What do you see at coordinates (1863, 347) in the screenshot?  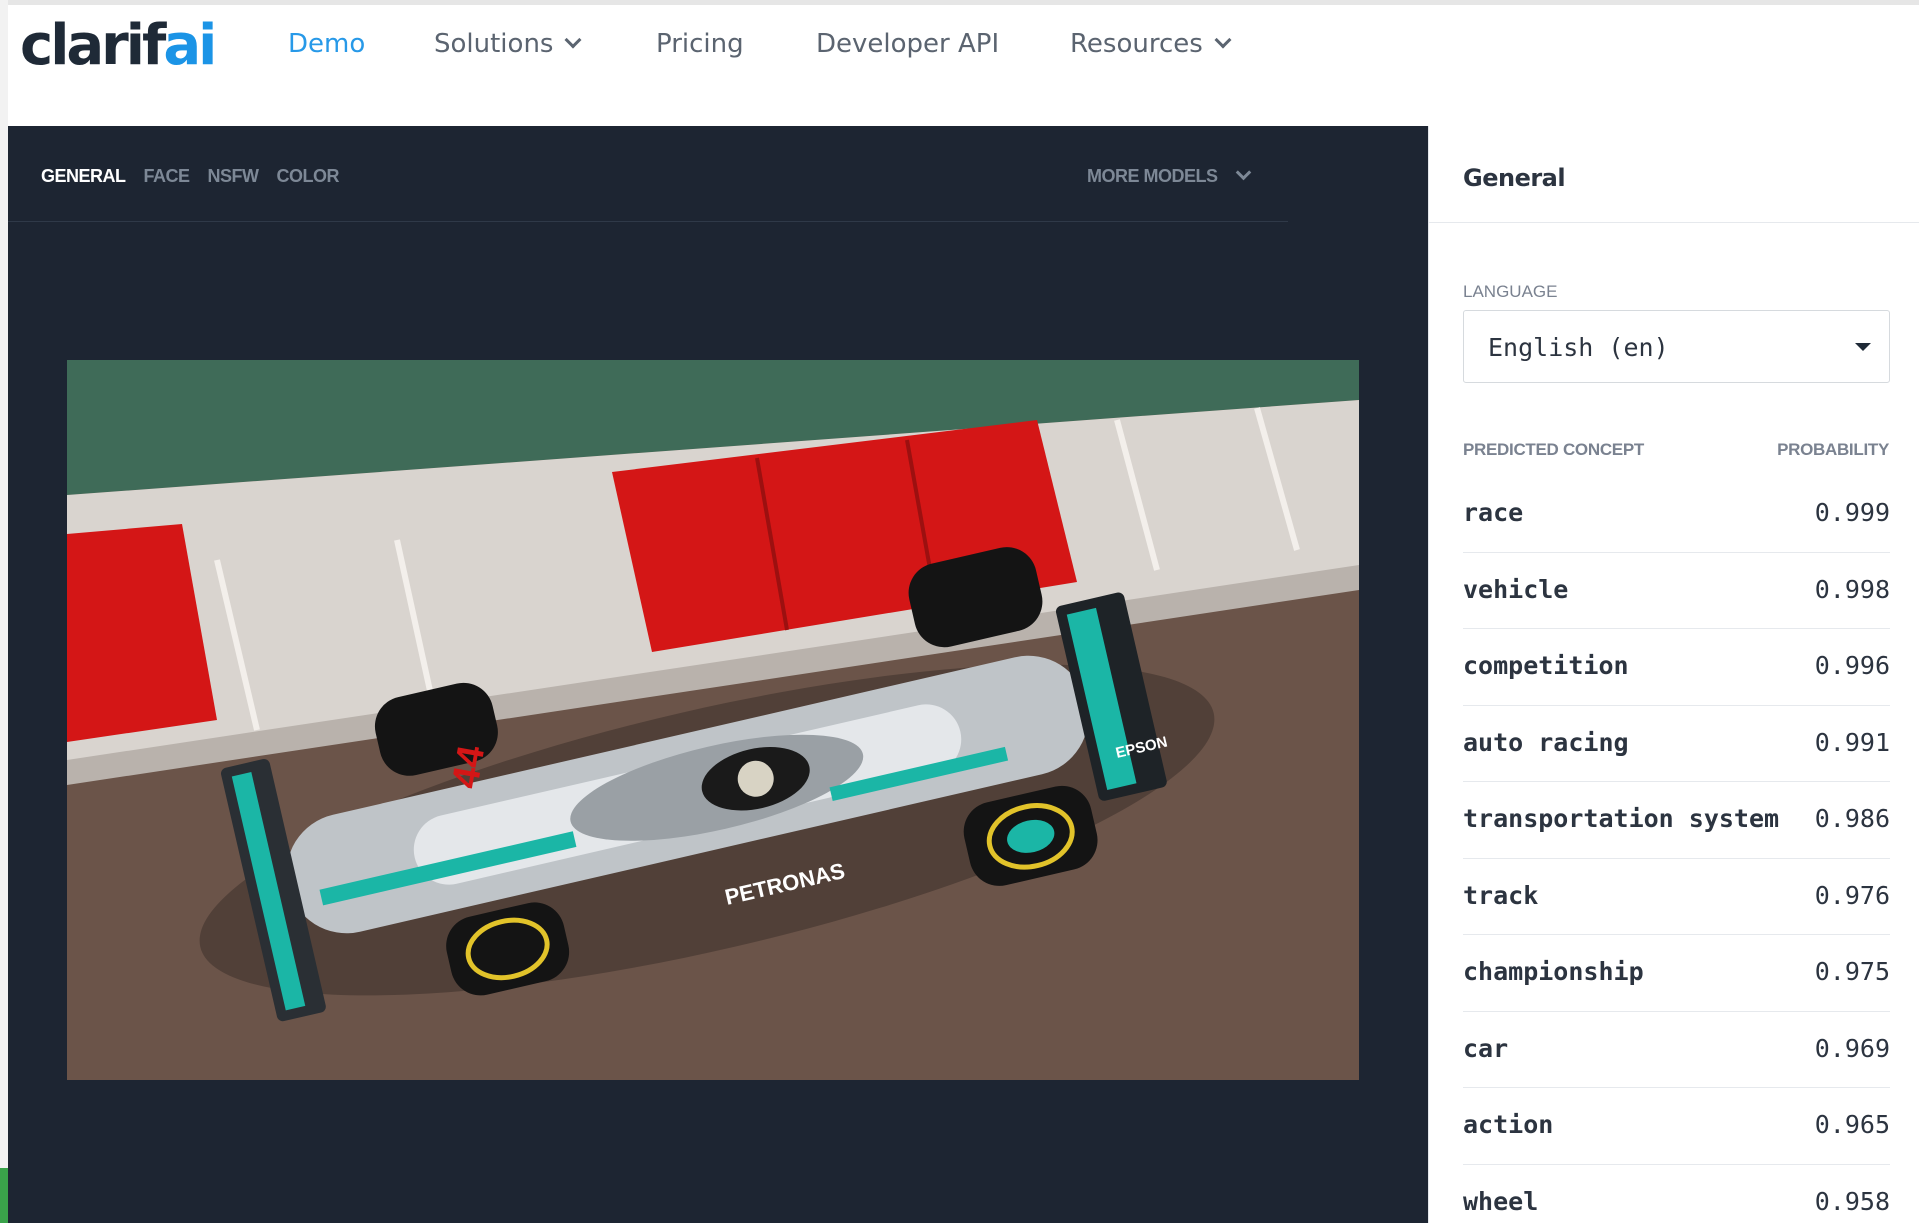 I see `caret-down-icon` at bounding box center [1863, 347].